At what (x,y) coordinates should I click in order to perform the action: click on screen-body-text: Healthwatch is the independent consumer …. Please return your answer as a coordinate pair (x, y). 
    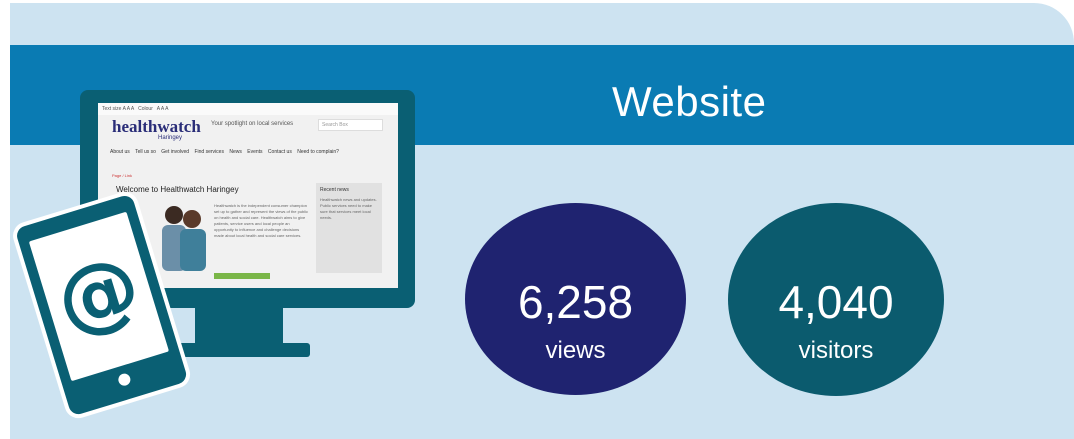
    Looking at the image, I should click on (261, 220).